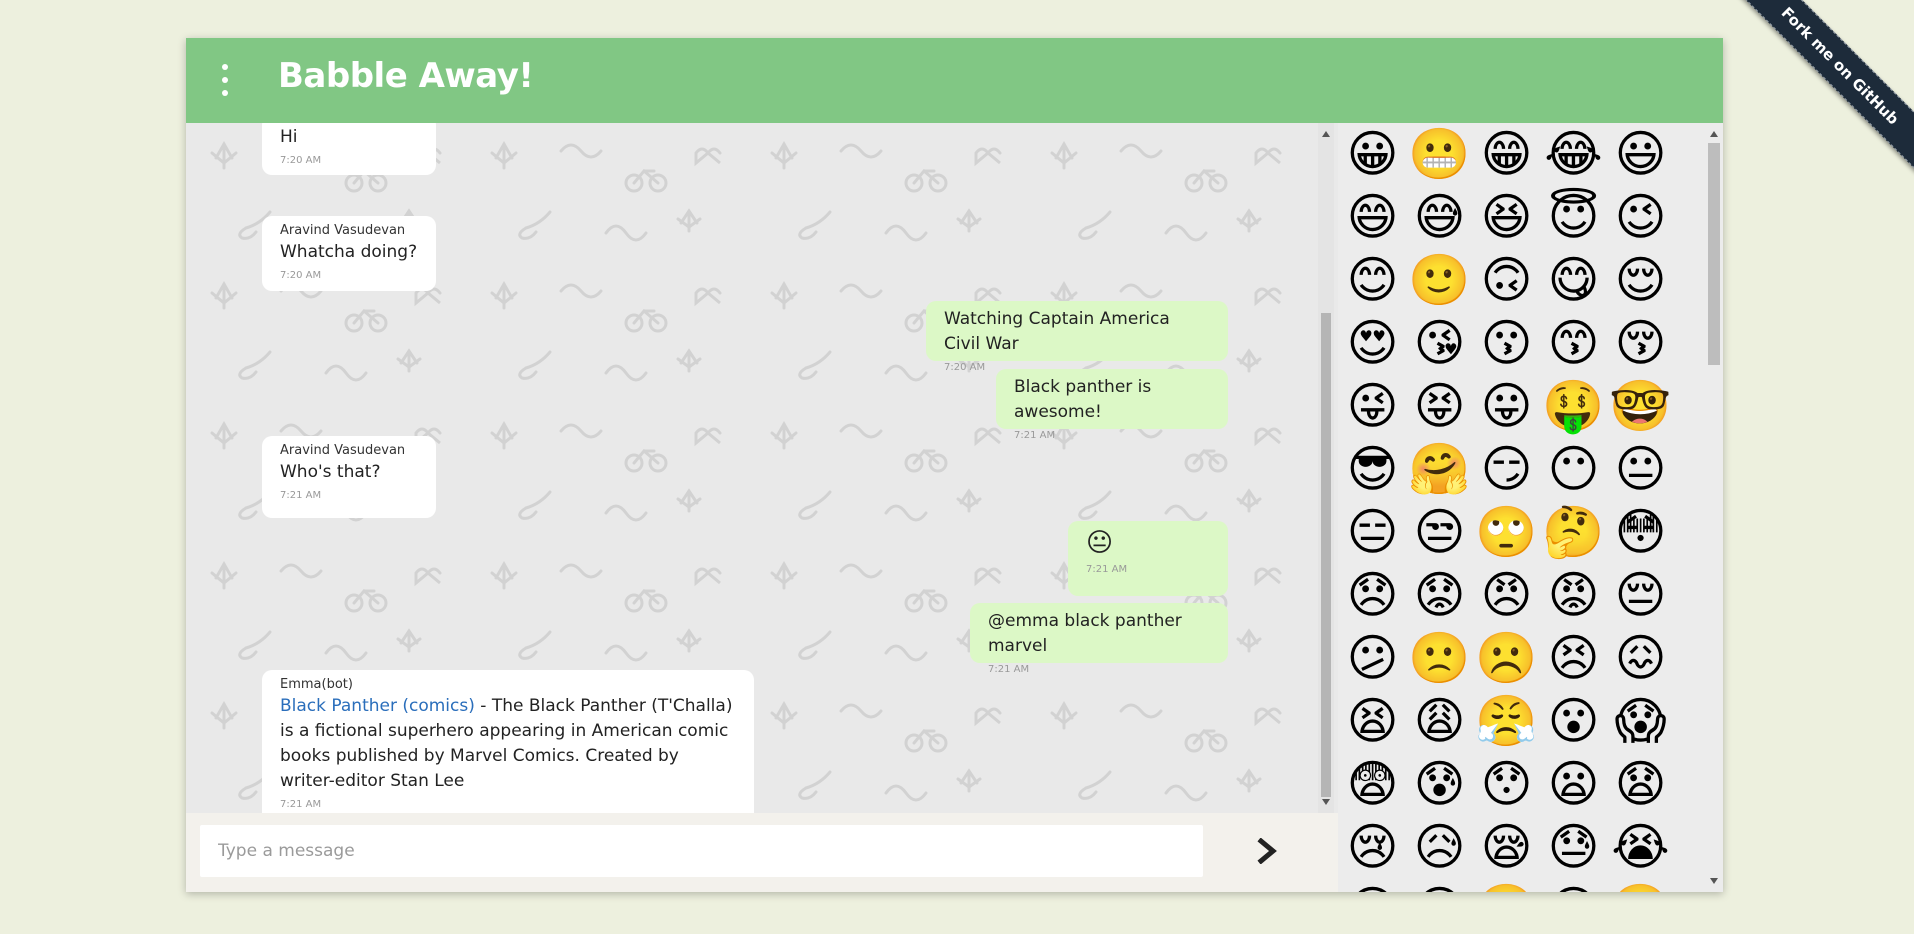  I want to click on emoji-option: 🤒, so click(1640, 885).